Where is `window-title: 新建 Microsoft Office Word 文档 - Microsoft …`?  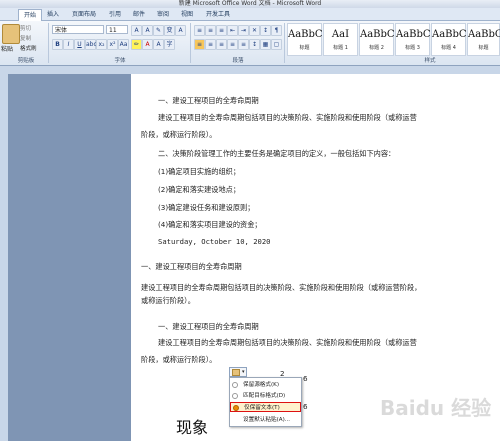
window-title: 新建 Microsoft Office Word 文档 - Microsoft … is located at coordinates (250, 3).